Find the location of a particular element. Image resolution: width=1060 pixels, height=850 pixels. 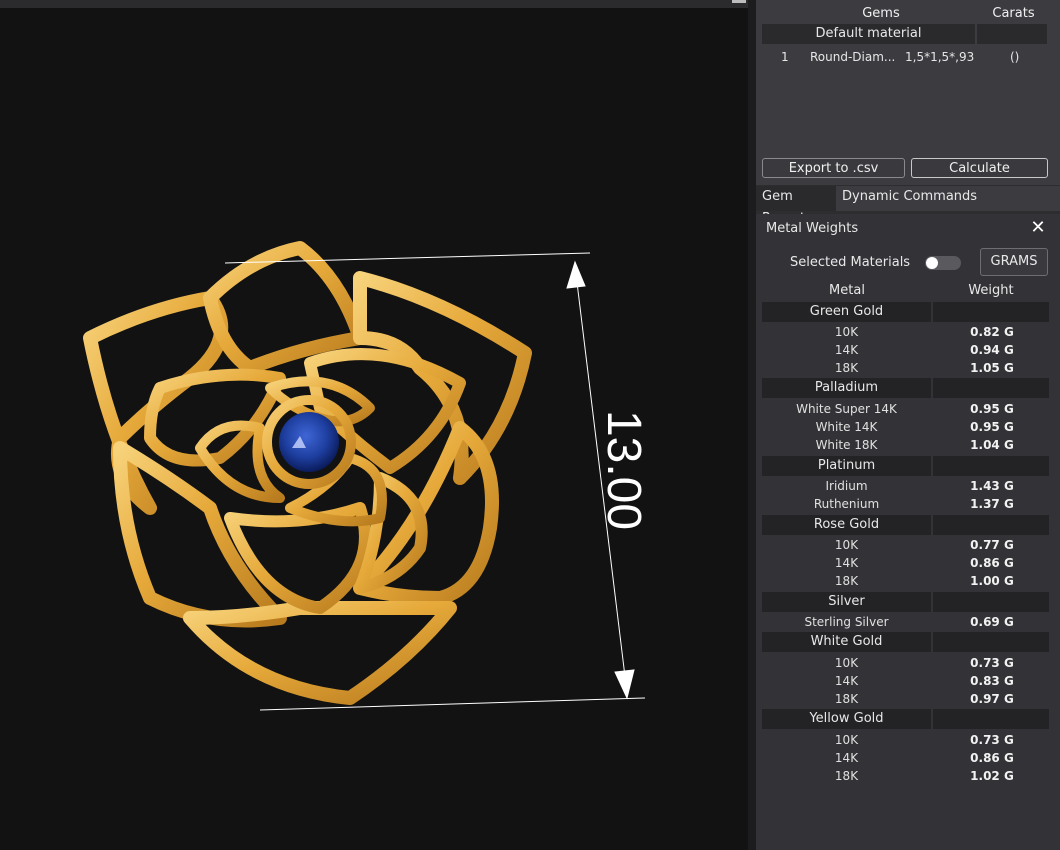

group-label: Silver is located at coordinates (846, 602).